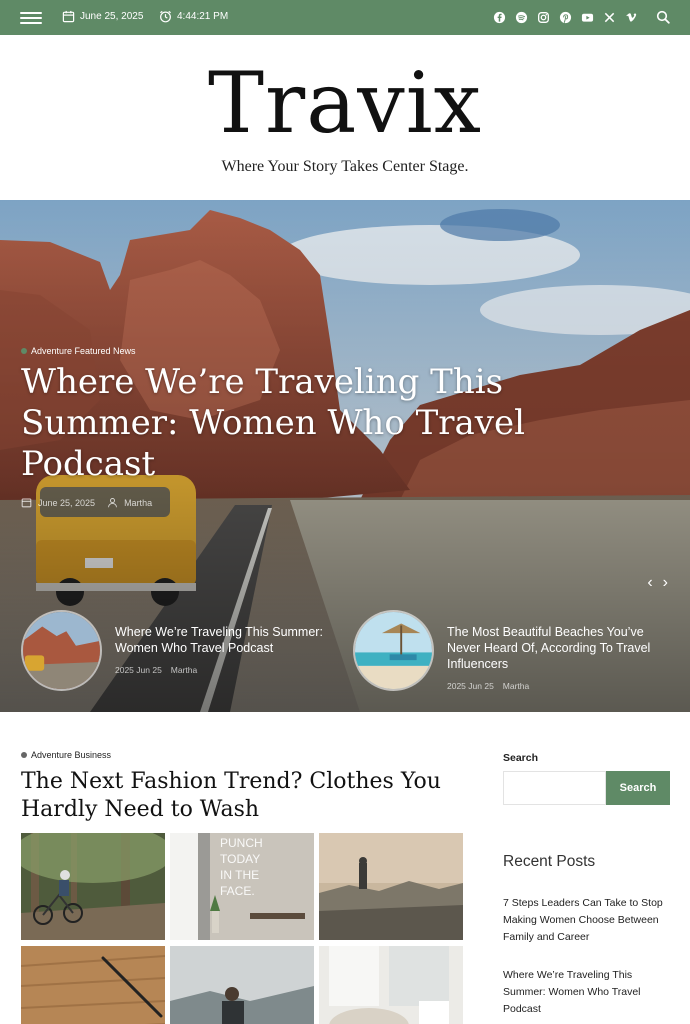 This screenshot has height=1024, width=690. Describe the element at coordinates (31, 18) in the screenshot. I see `menu-icon` at that location.